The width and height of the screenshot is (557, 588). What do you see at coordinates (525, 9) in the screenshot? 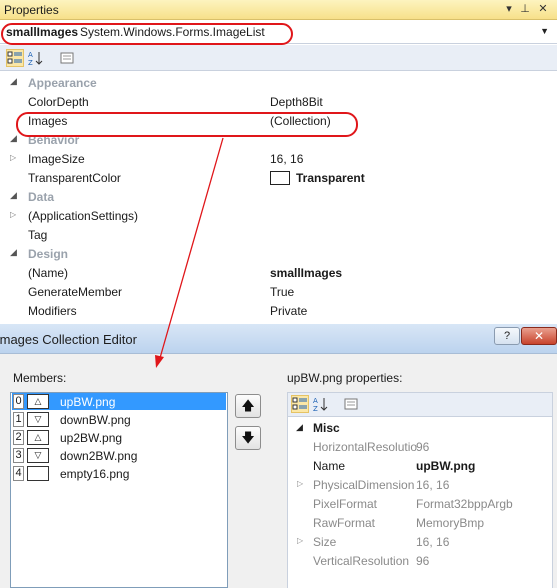
I see `pin-icon: ⊥` at bounding box center [525, 9].